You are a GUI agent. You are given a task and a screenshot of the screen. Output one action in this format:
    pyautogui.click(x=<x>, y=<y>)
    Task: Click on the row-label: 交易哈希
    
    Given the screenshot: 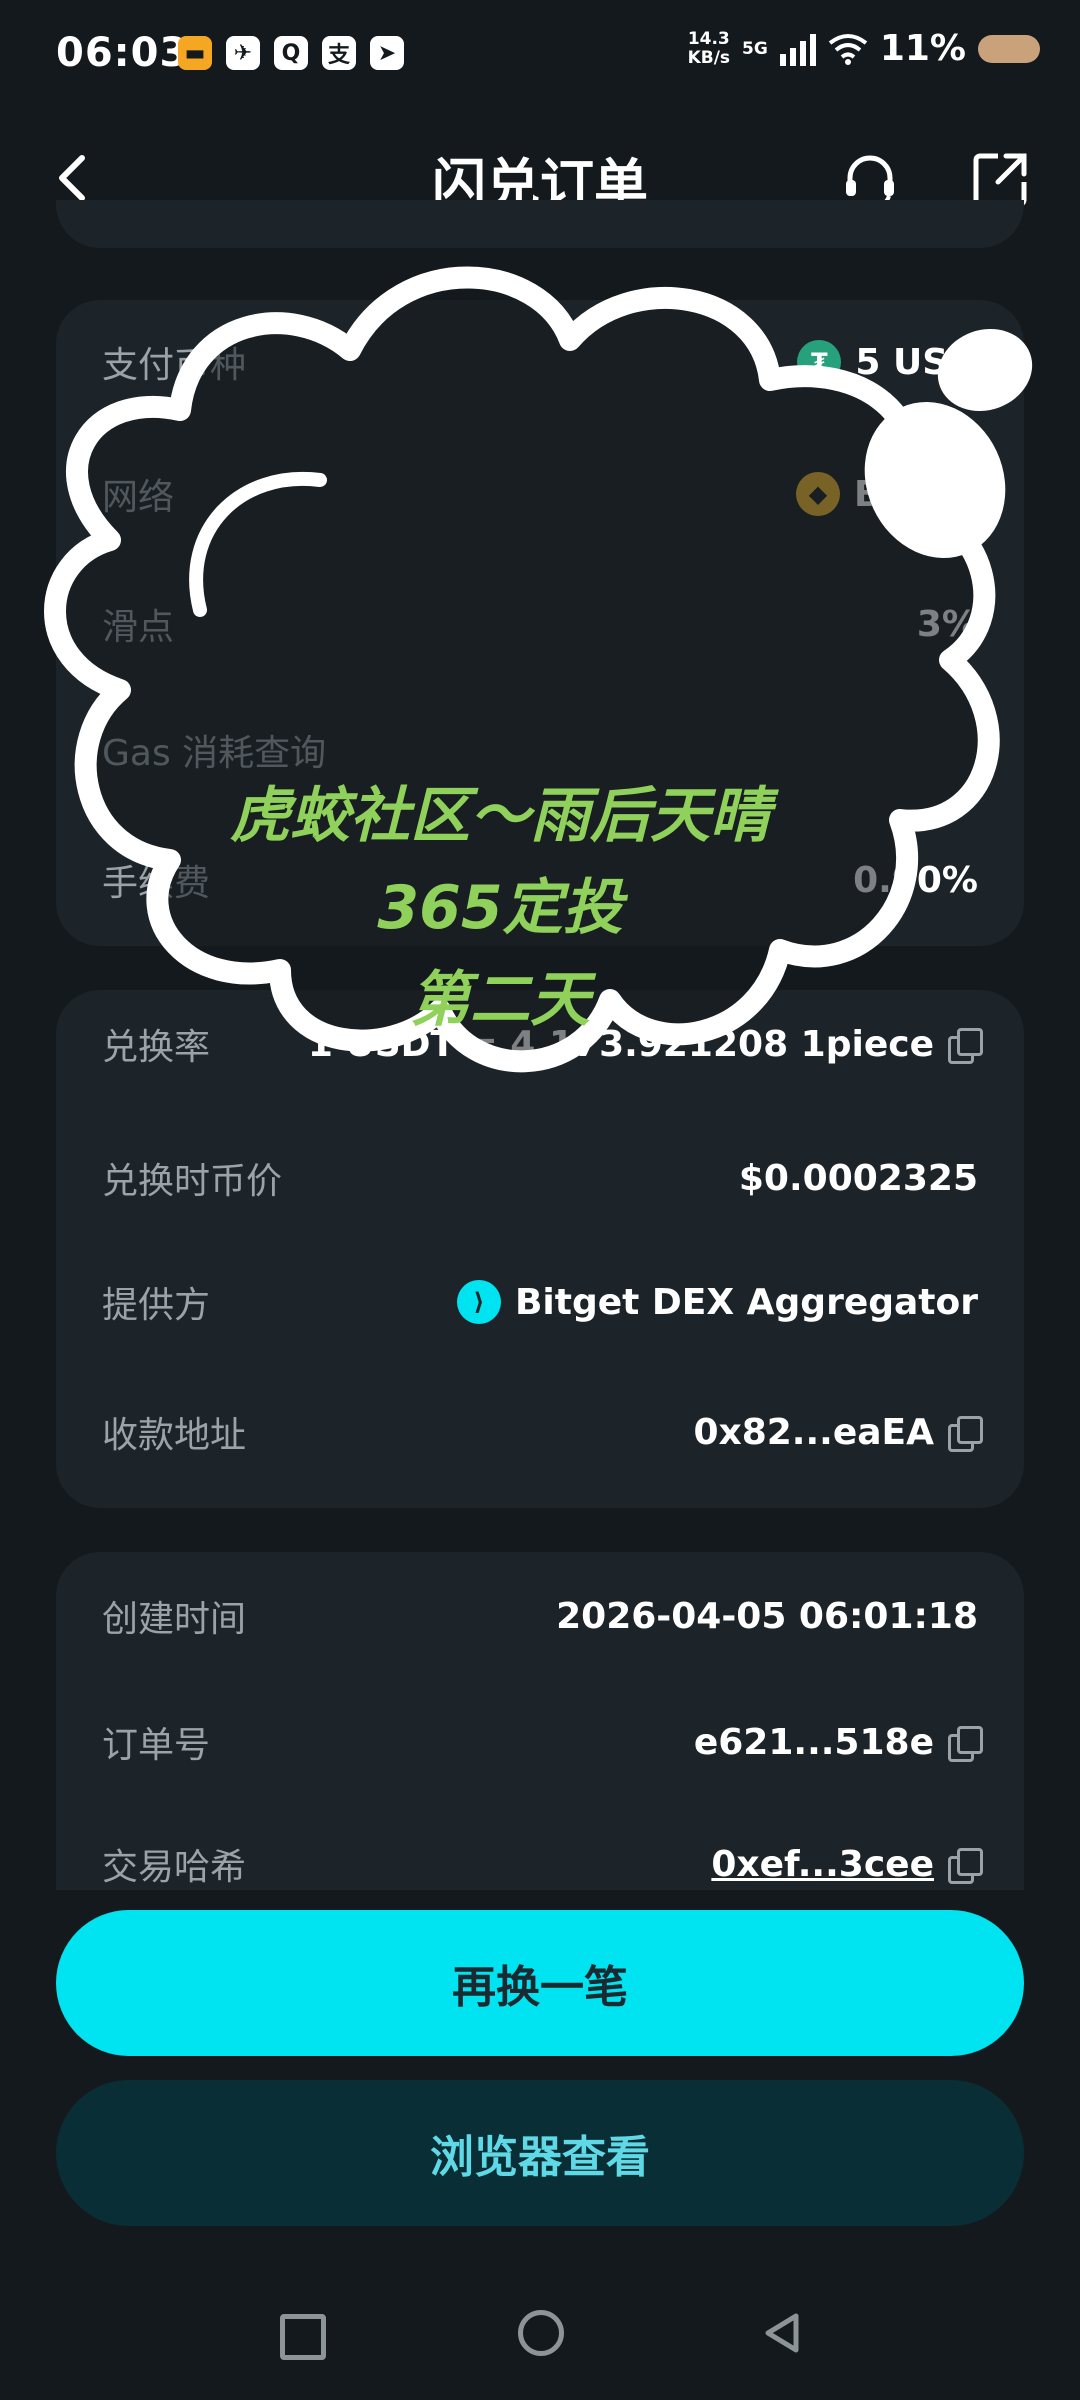 What is the action you would take?
    pyautogui.click(x=174, y=1867)
    